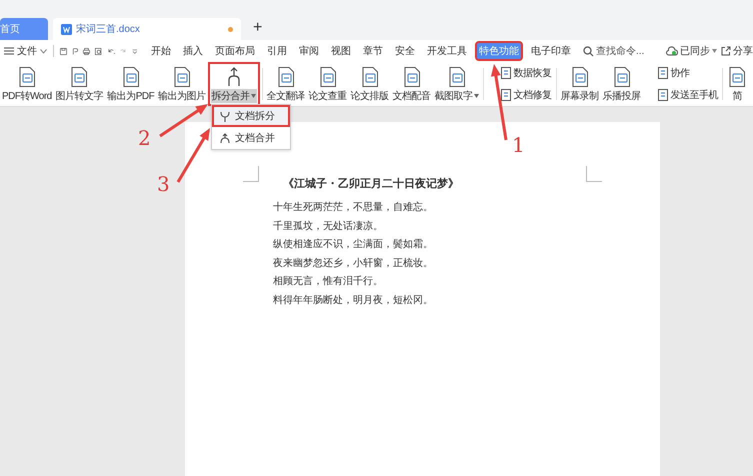  Describe the element at coordinates (518, 145) in the screenshot. I see `step-number: 1` at that location.